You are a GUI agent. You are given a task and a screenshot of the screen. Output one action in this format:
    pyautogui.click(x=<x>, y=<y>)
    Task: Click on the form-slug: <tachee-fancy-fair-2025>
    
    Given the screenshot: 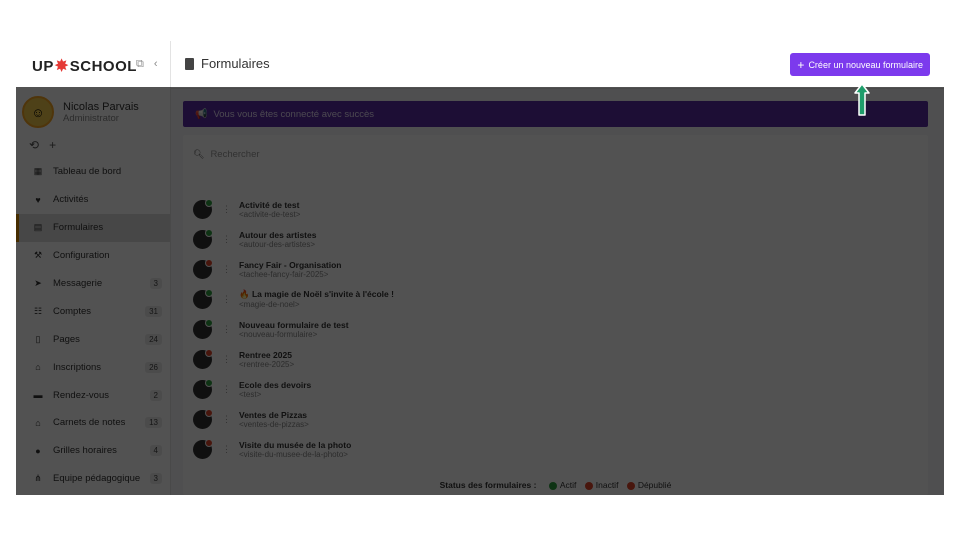 What is the action you would take?
    pyautogui.click(x=284, y=274)
    